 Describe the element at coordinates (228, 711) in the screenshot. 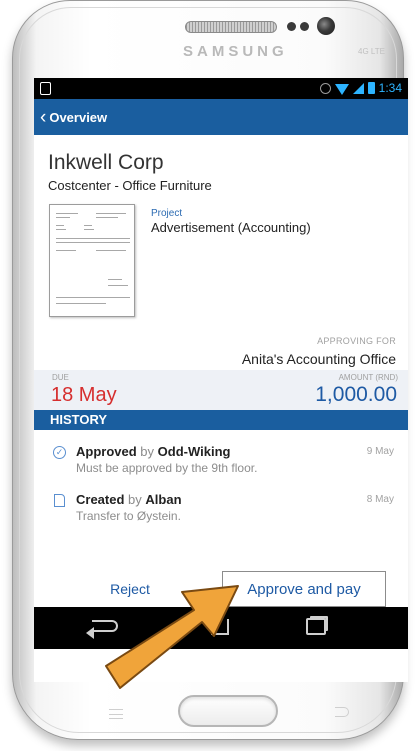

I see `home-button` at that location.